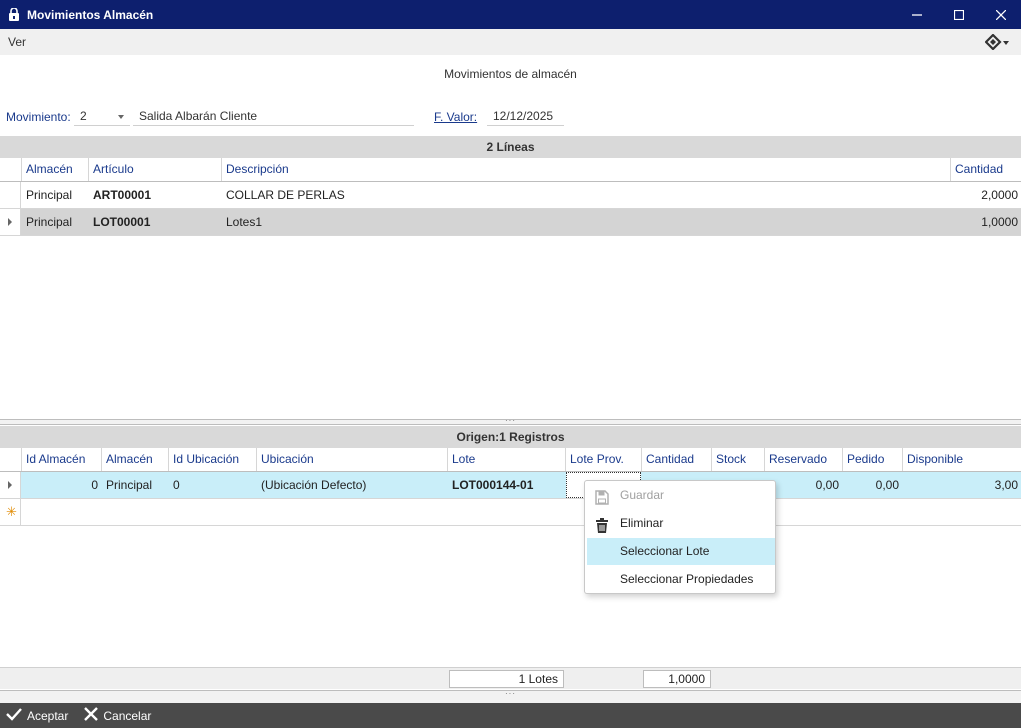  Describe the element at coordinates (687, 579) in the screenshot. I see `menu-item-label: Seleccionar Propiedades` at that location.